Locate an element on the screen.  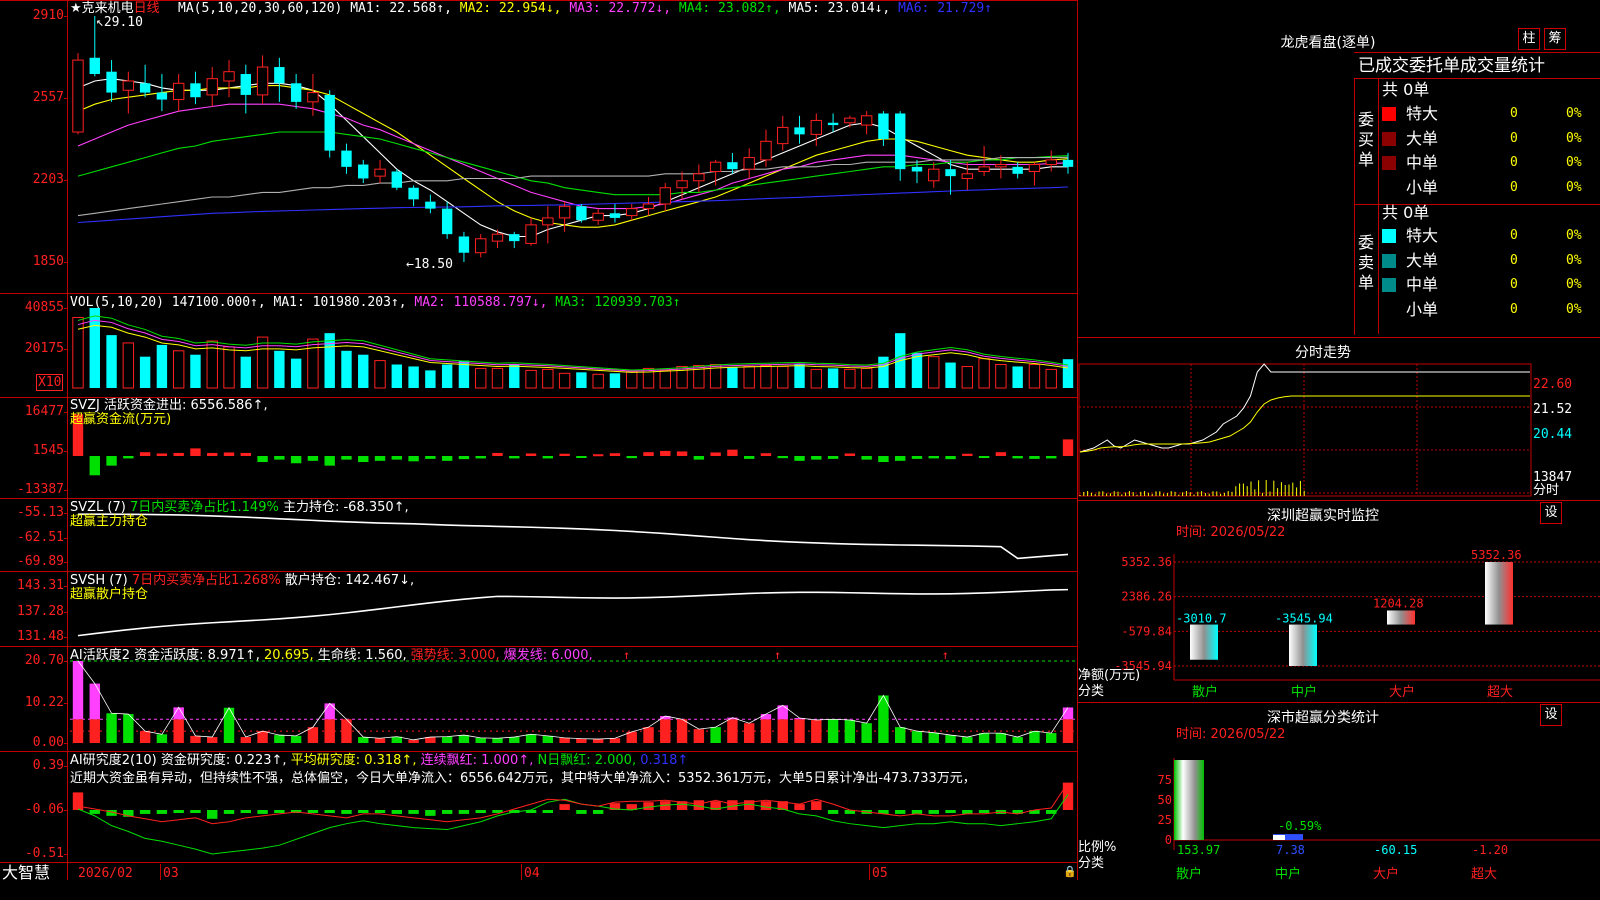
monitor-tick-label: 2386.26 is located at coordinates (1146, 597).